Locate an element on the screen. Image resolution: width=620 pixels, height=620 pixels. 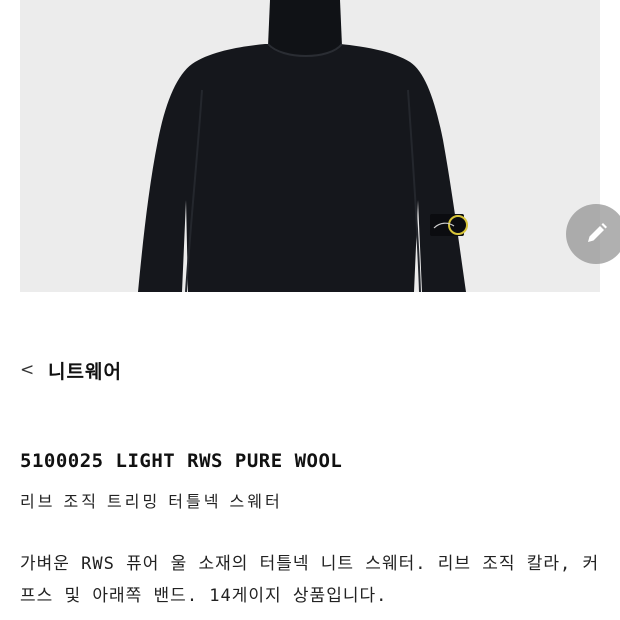
badge-patch is located at coordinates (449, 225).